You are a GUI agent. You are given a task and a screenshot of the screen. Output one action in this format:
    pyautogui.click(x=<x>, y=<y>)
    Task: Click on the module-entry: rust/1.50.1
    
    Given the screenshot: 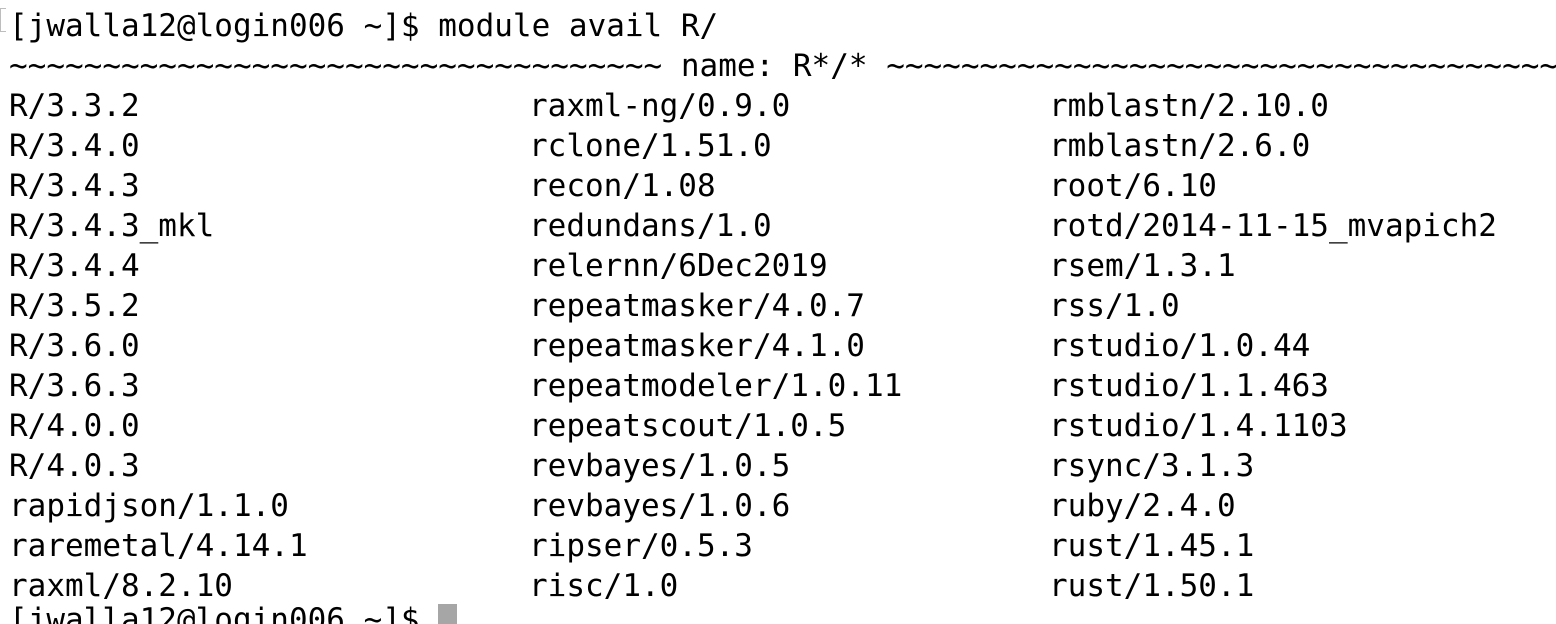 What is the action you would take?
    pyautogui.click(x=1152, y=586)
    